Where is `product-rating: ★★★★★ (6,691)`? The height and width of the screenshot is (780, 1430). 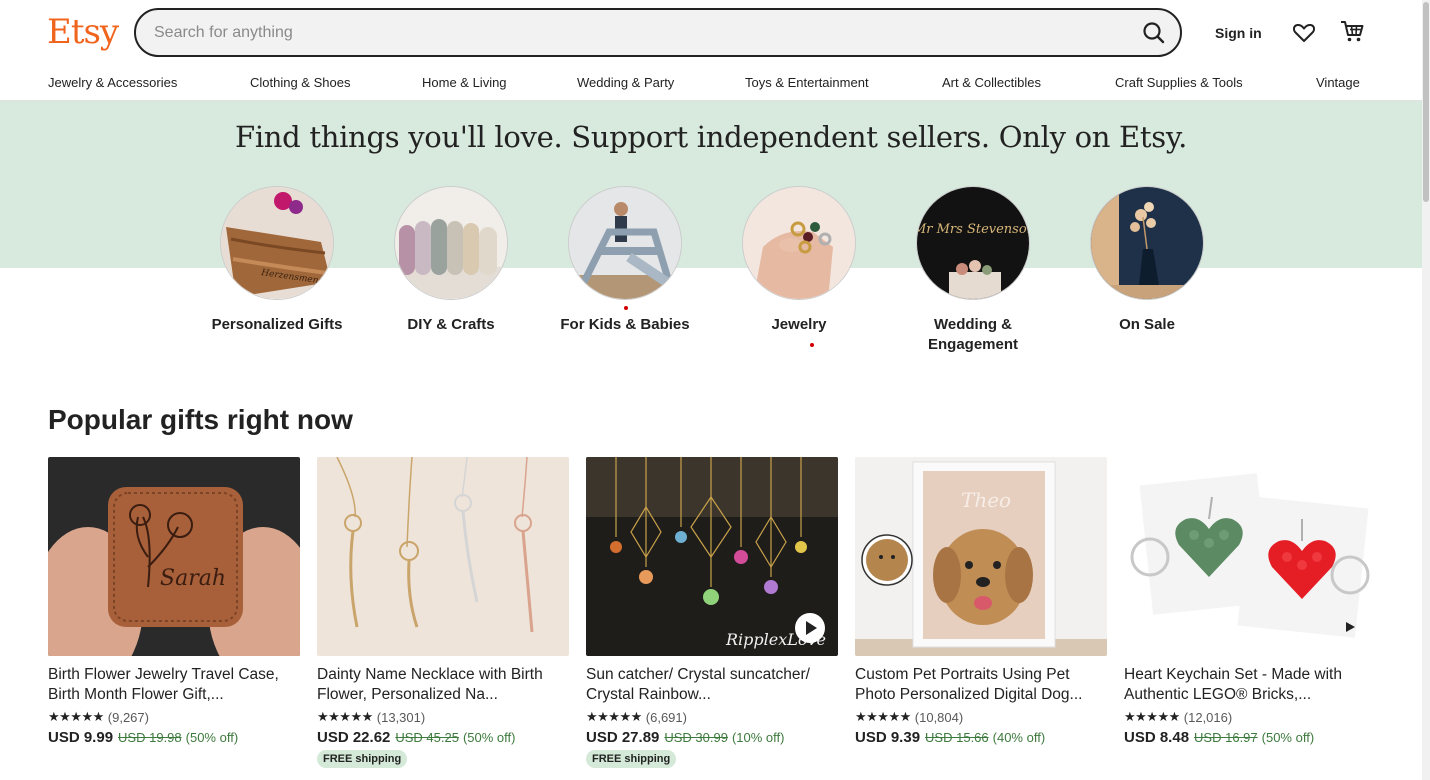
product-rating: ★★★★★ (6,691) is located at coordinates (712, 717).